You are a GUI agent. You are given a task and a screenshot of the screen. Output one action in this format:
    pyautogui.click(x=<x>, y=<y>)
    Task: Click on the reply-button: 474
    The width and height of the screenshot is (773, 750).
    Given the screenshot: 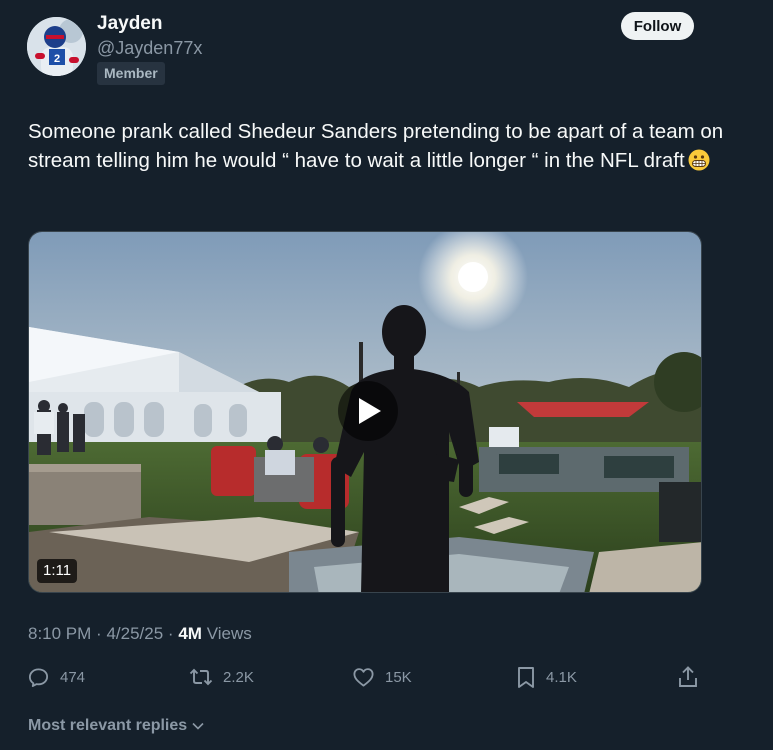 What is the action you would take?
    pyautogui.click(x=56, y=677)
    